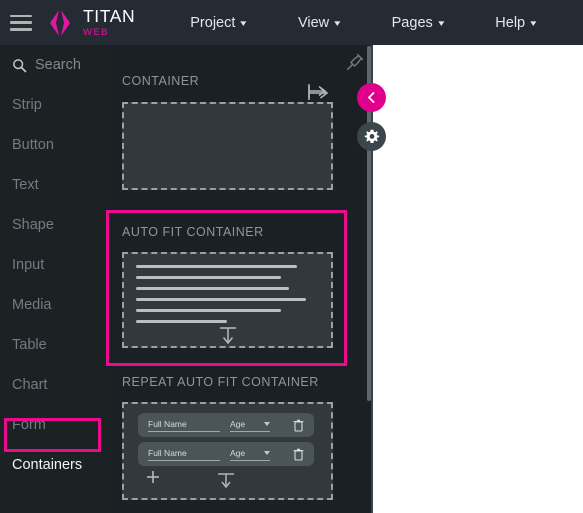 Image resolution: width=583 pixels, height=513 pixels. I want to click on repeat-auto-fit-container-preview: Full Name Age Full Name Age, so click(227, 451).